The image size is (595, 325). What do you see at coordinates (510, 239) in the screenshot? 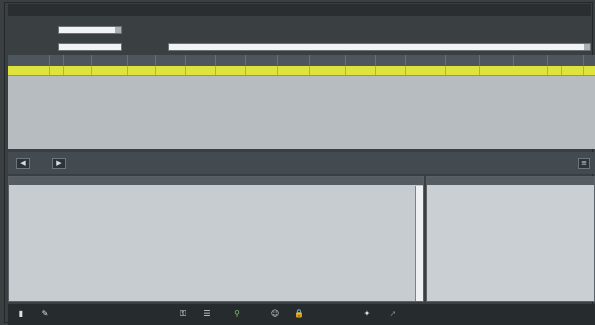
I see `right-panel` at bounding box center [510, 239].